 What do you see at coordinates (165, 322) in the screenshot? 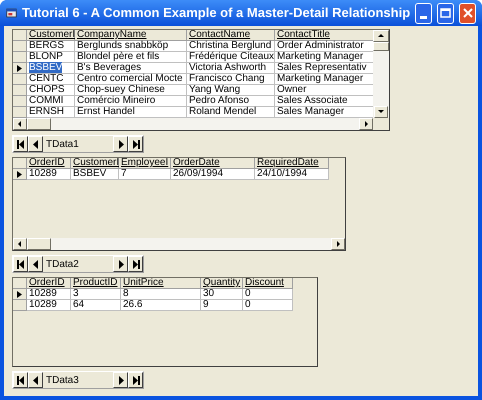
I see `data-grid: OrderID ProductID UnitPrice Quantity Discount 10289 3 8 30 0 10289 64 26.6 9 0` at bounding box center [165, 322].